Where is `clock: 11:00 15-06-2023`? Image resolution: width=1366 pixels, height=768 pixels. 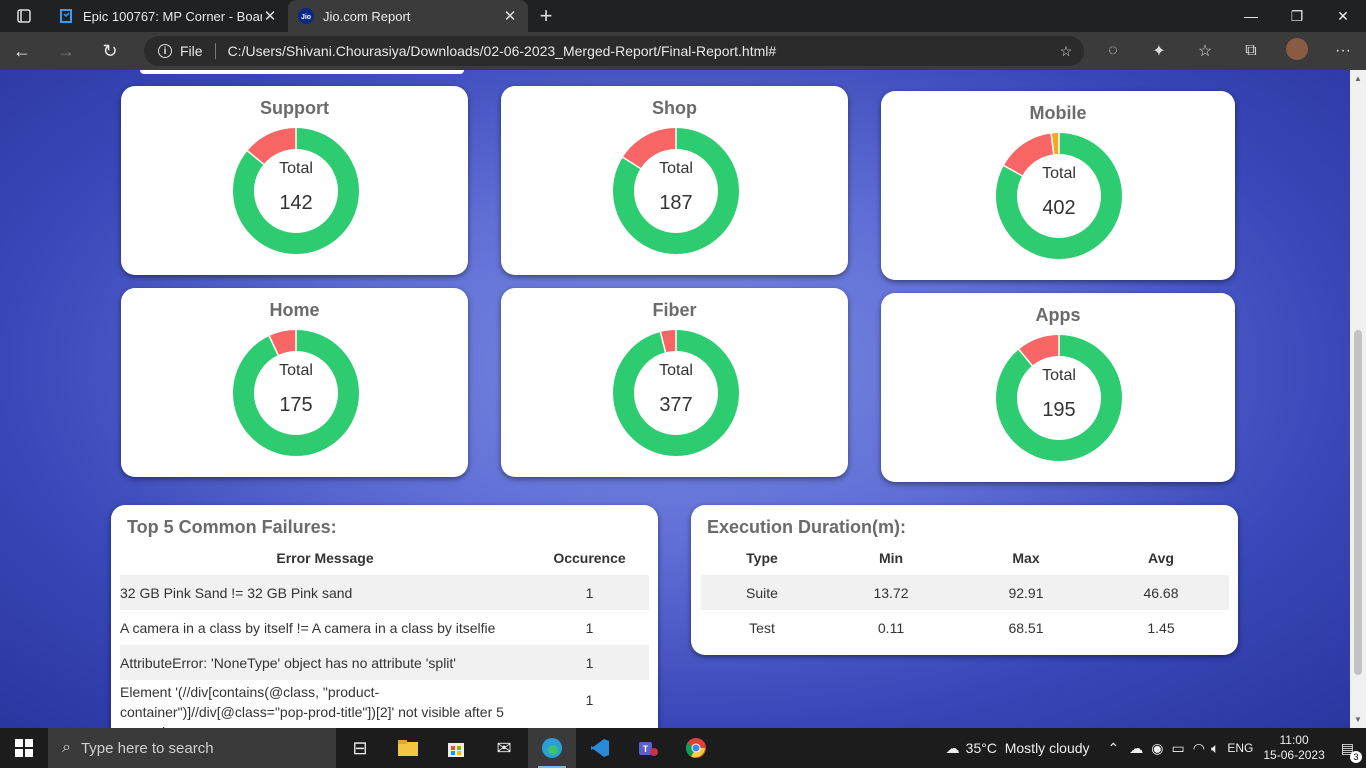 clock: 11:00 15-06-2023 is located at coordinates (1293, 748).